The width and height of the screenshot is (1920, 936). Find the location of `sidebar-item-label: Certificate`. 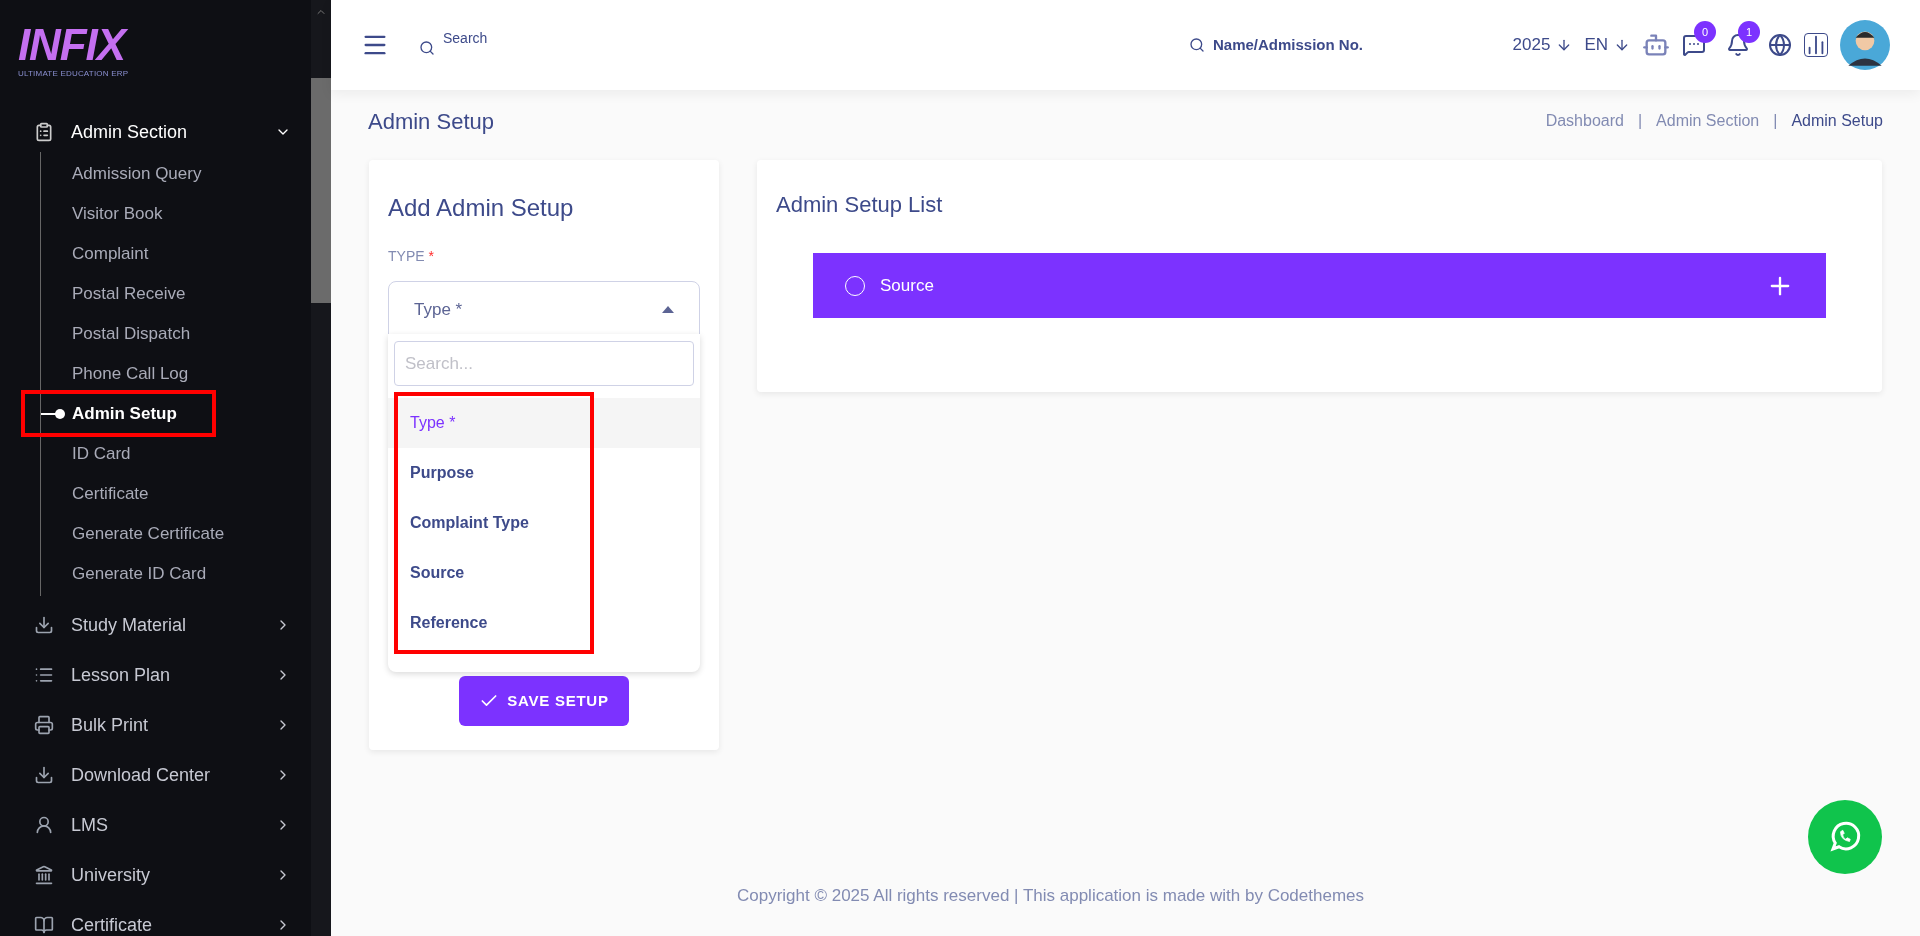

sidebar-item-label: Certificate is located at coordinates (112, 924).